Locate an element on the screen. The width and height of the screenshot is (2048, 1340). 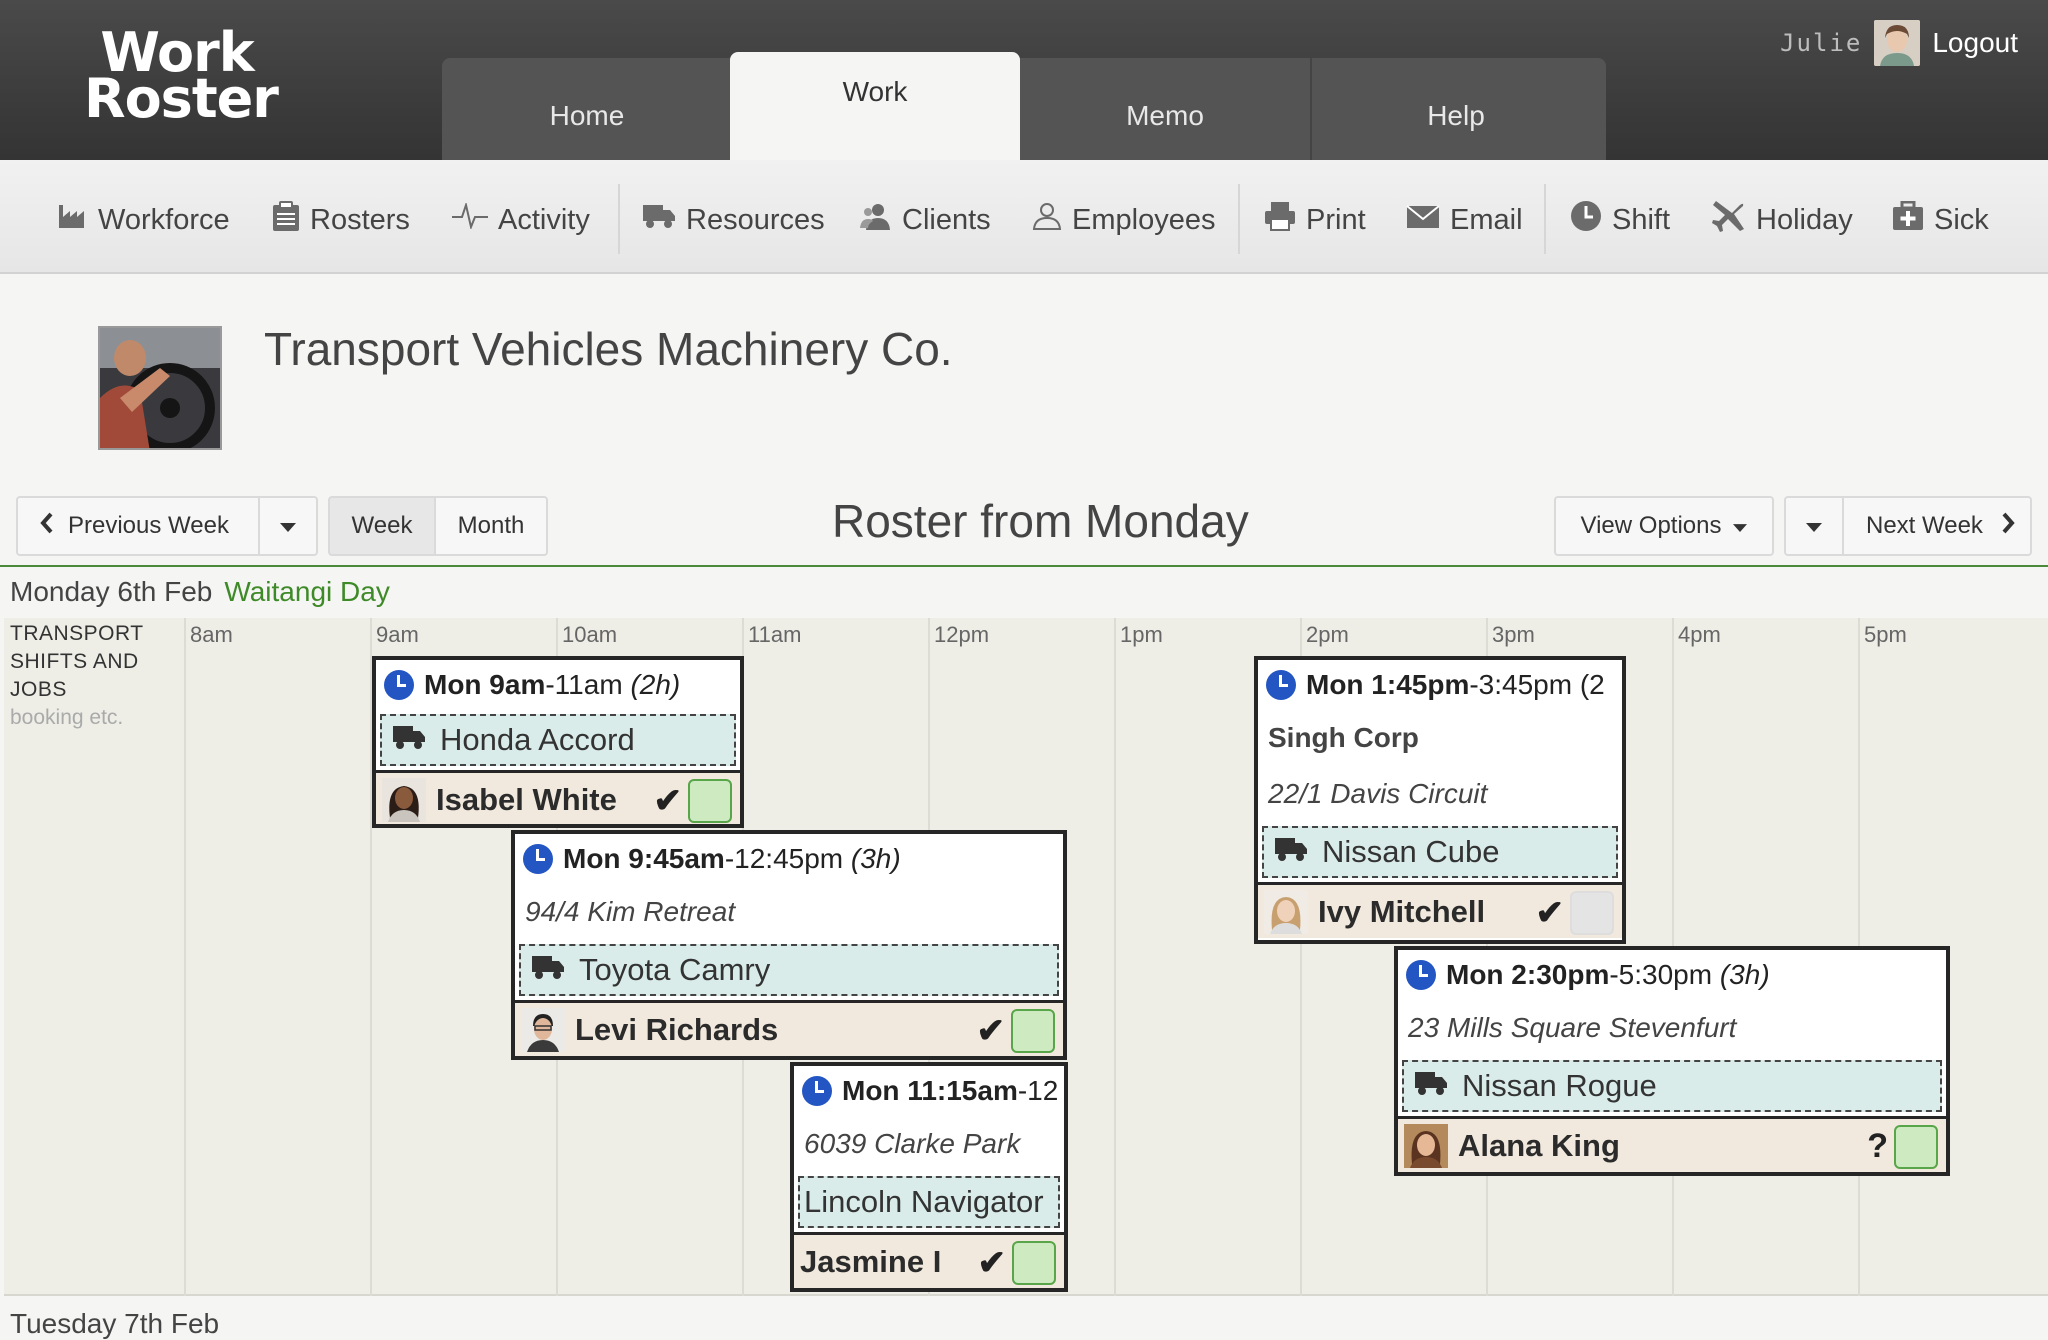
toolbar-rosters: Rosters is located at coordinates (341, 220).